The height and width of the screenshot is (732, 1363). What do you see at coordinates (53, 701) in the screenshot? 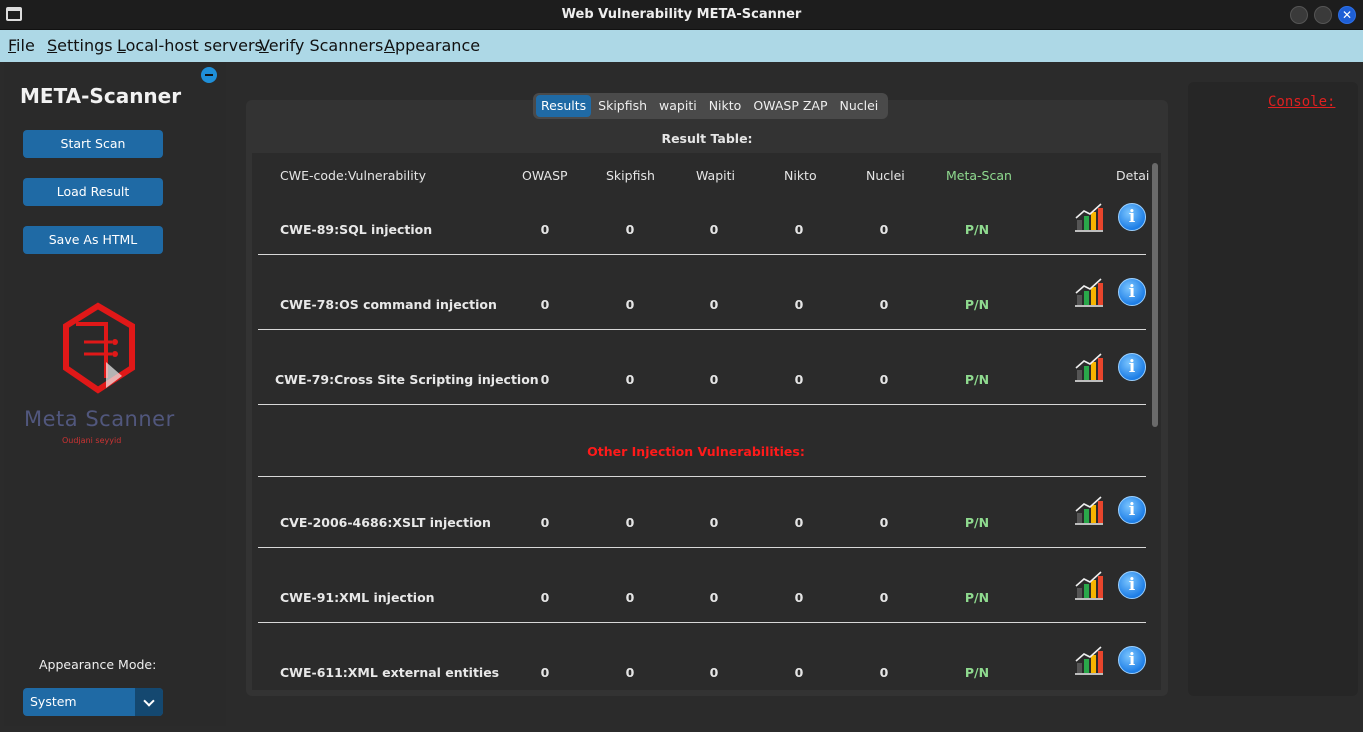
I see `appearance-mode-value: System` at bounding box center [53, 701].